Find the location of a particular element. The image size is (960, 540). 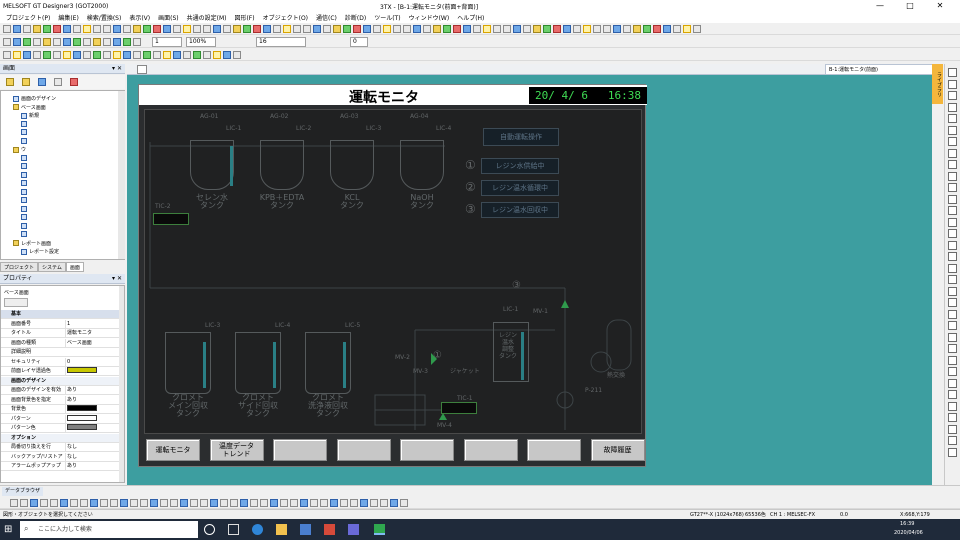

data-browser-tab: データブラウザ is located at coordinates (23, 491).